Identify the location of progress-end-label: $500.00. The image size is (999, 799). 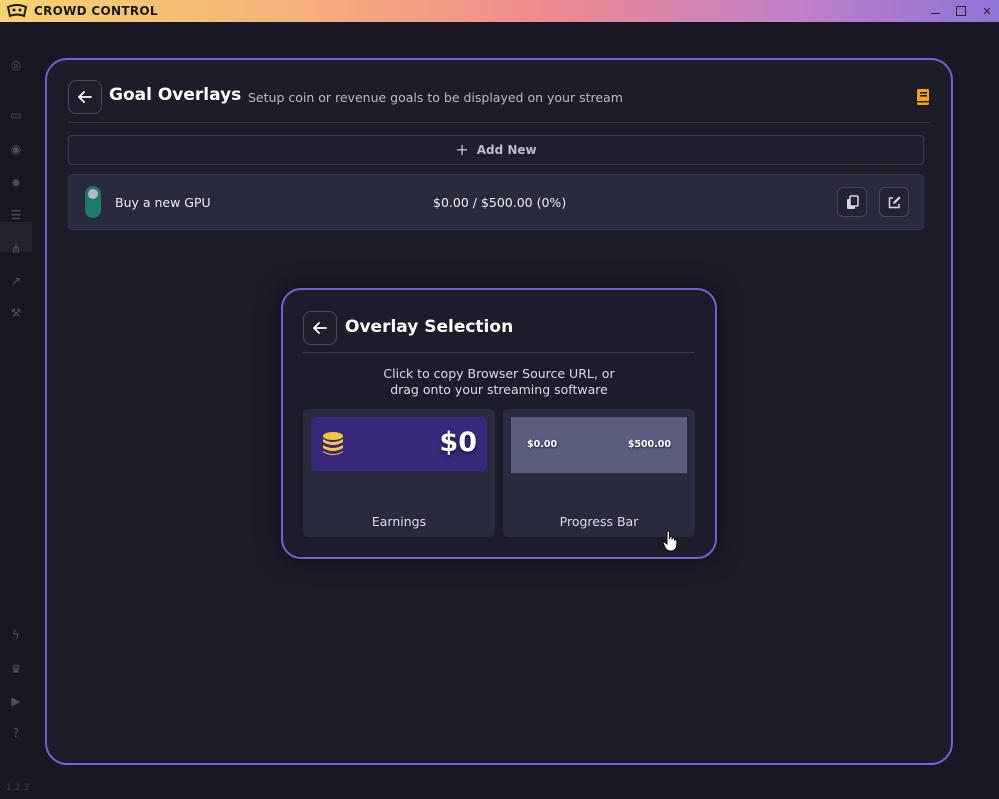
(649, 444).